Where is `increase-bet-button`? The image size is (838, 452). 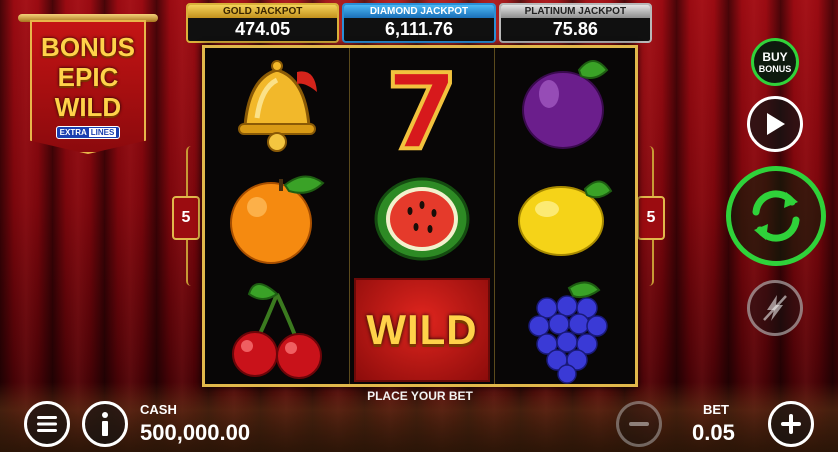
increase-bet-button is located at coordinates (791, 424).